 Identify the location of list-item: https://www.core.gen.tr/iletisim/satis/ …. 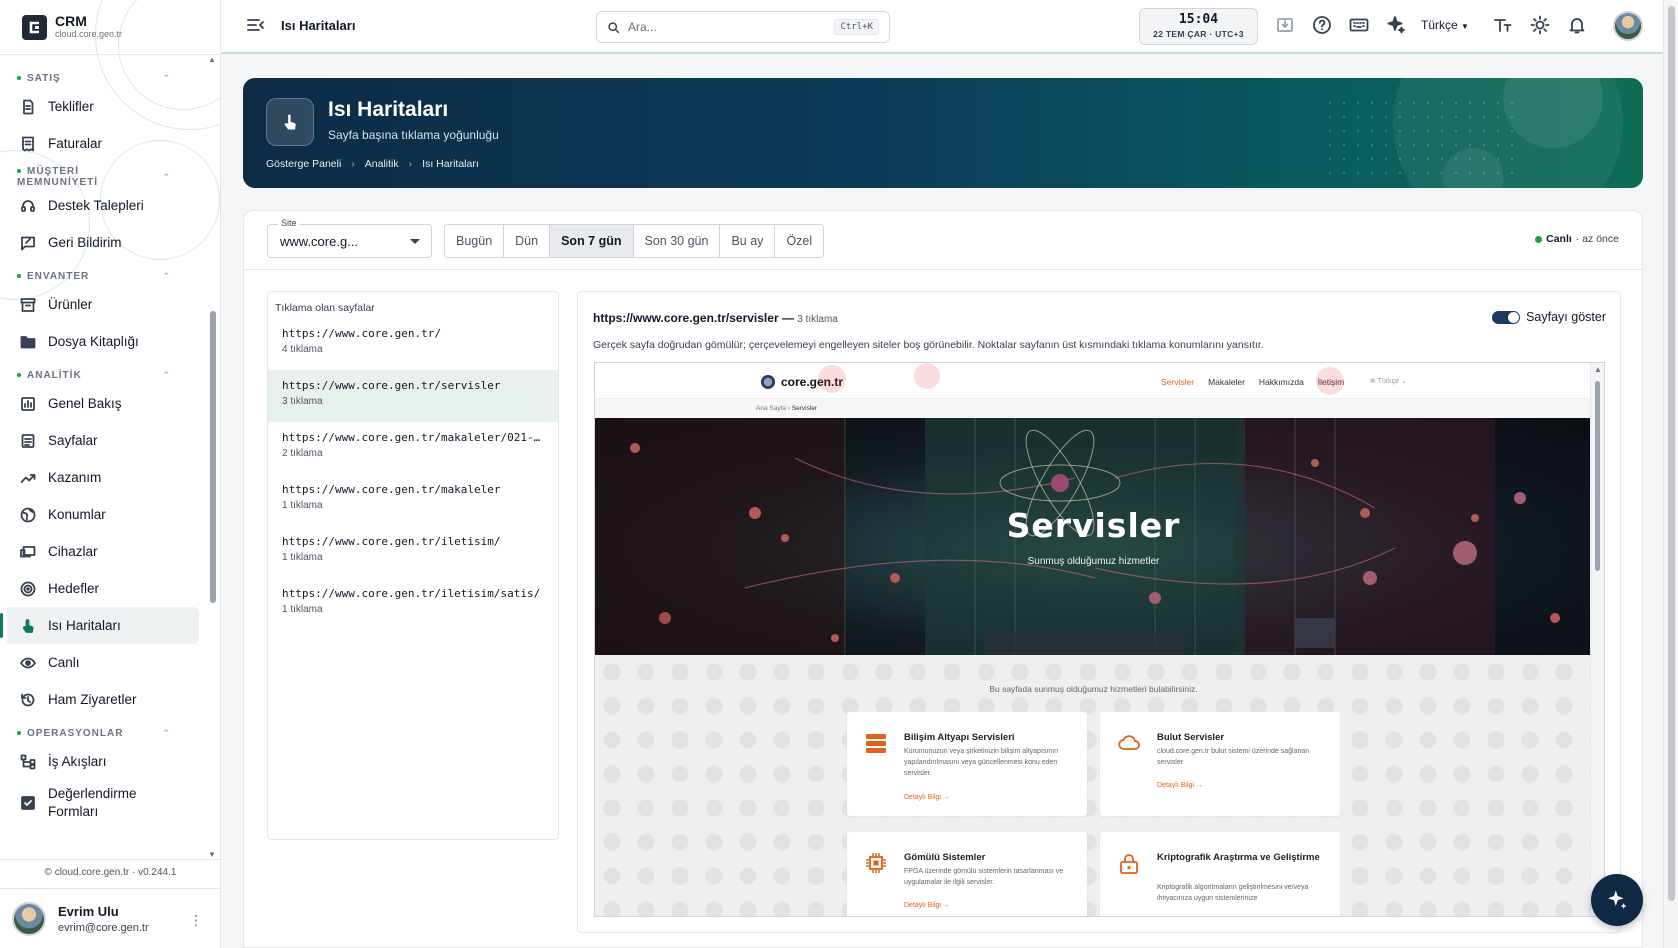
(413, 604).